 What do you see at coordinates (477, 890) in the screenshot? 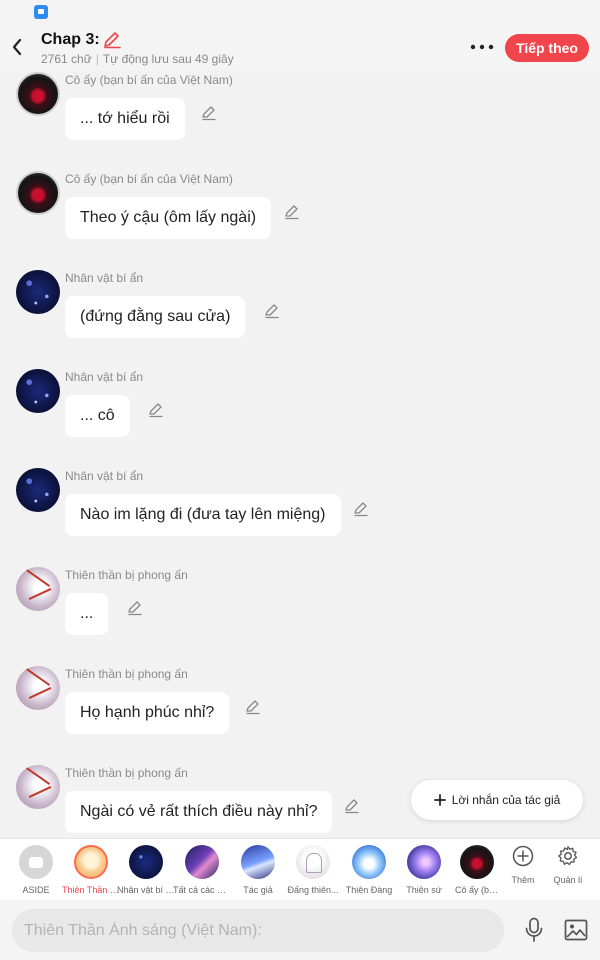
I see `character-label: Cô ấy (bạn bí ấn của Việt Nam)` at bounding box center [477, 890].